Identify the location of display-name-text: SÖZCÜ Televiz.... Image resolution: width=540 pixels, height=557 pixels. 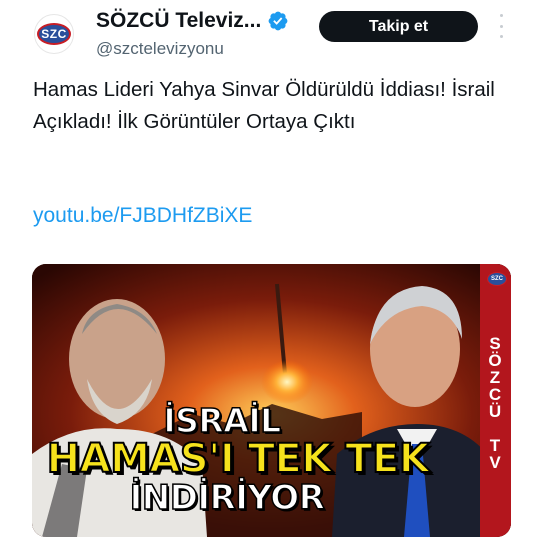
(179, 20).